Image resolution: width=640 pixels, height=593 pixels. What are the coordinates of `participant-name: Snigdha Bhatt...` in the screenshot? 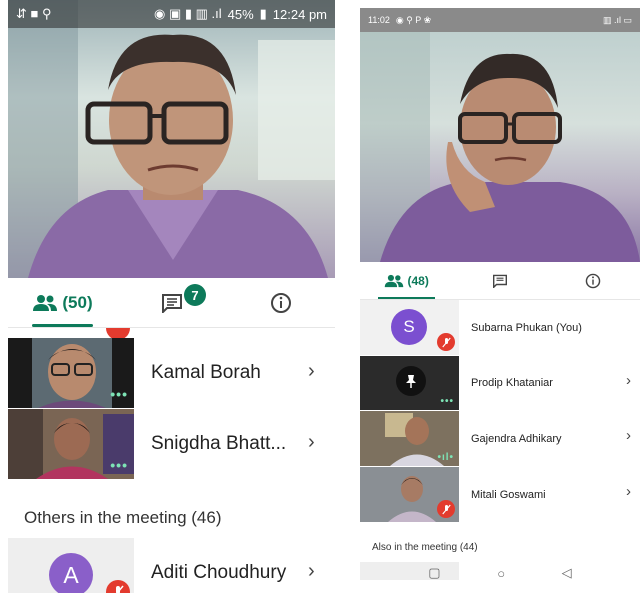 It's located at (219, 443).